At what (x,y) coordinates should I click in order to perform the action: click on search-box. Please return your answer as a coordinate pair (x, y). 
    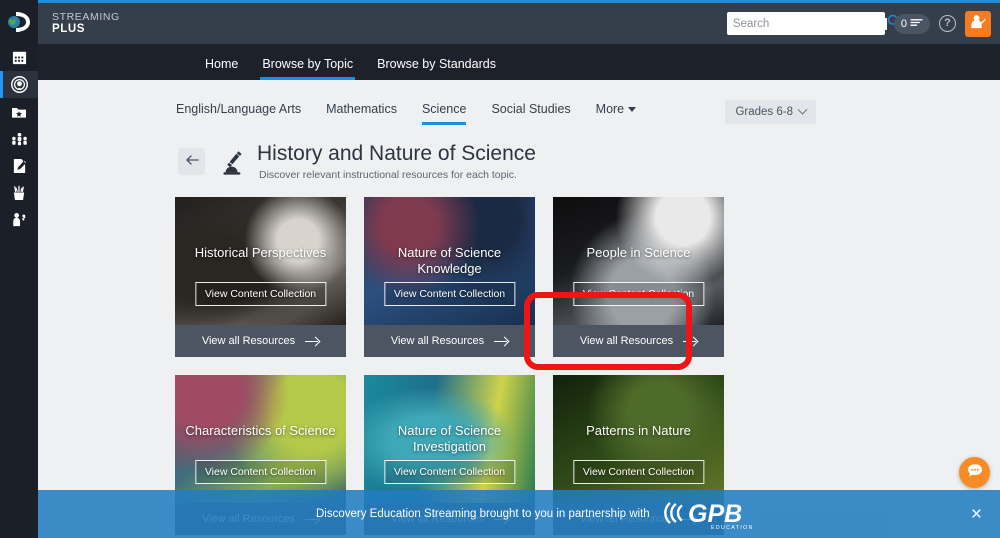
    Looking at the image, I should click on (813, 23).